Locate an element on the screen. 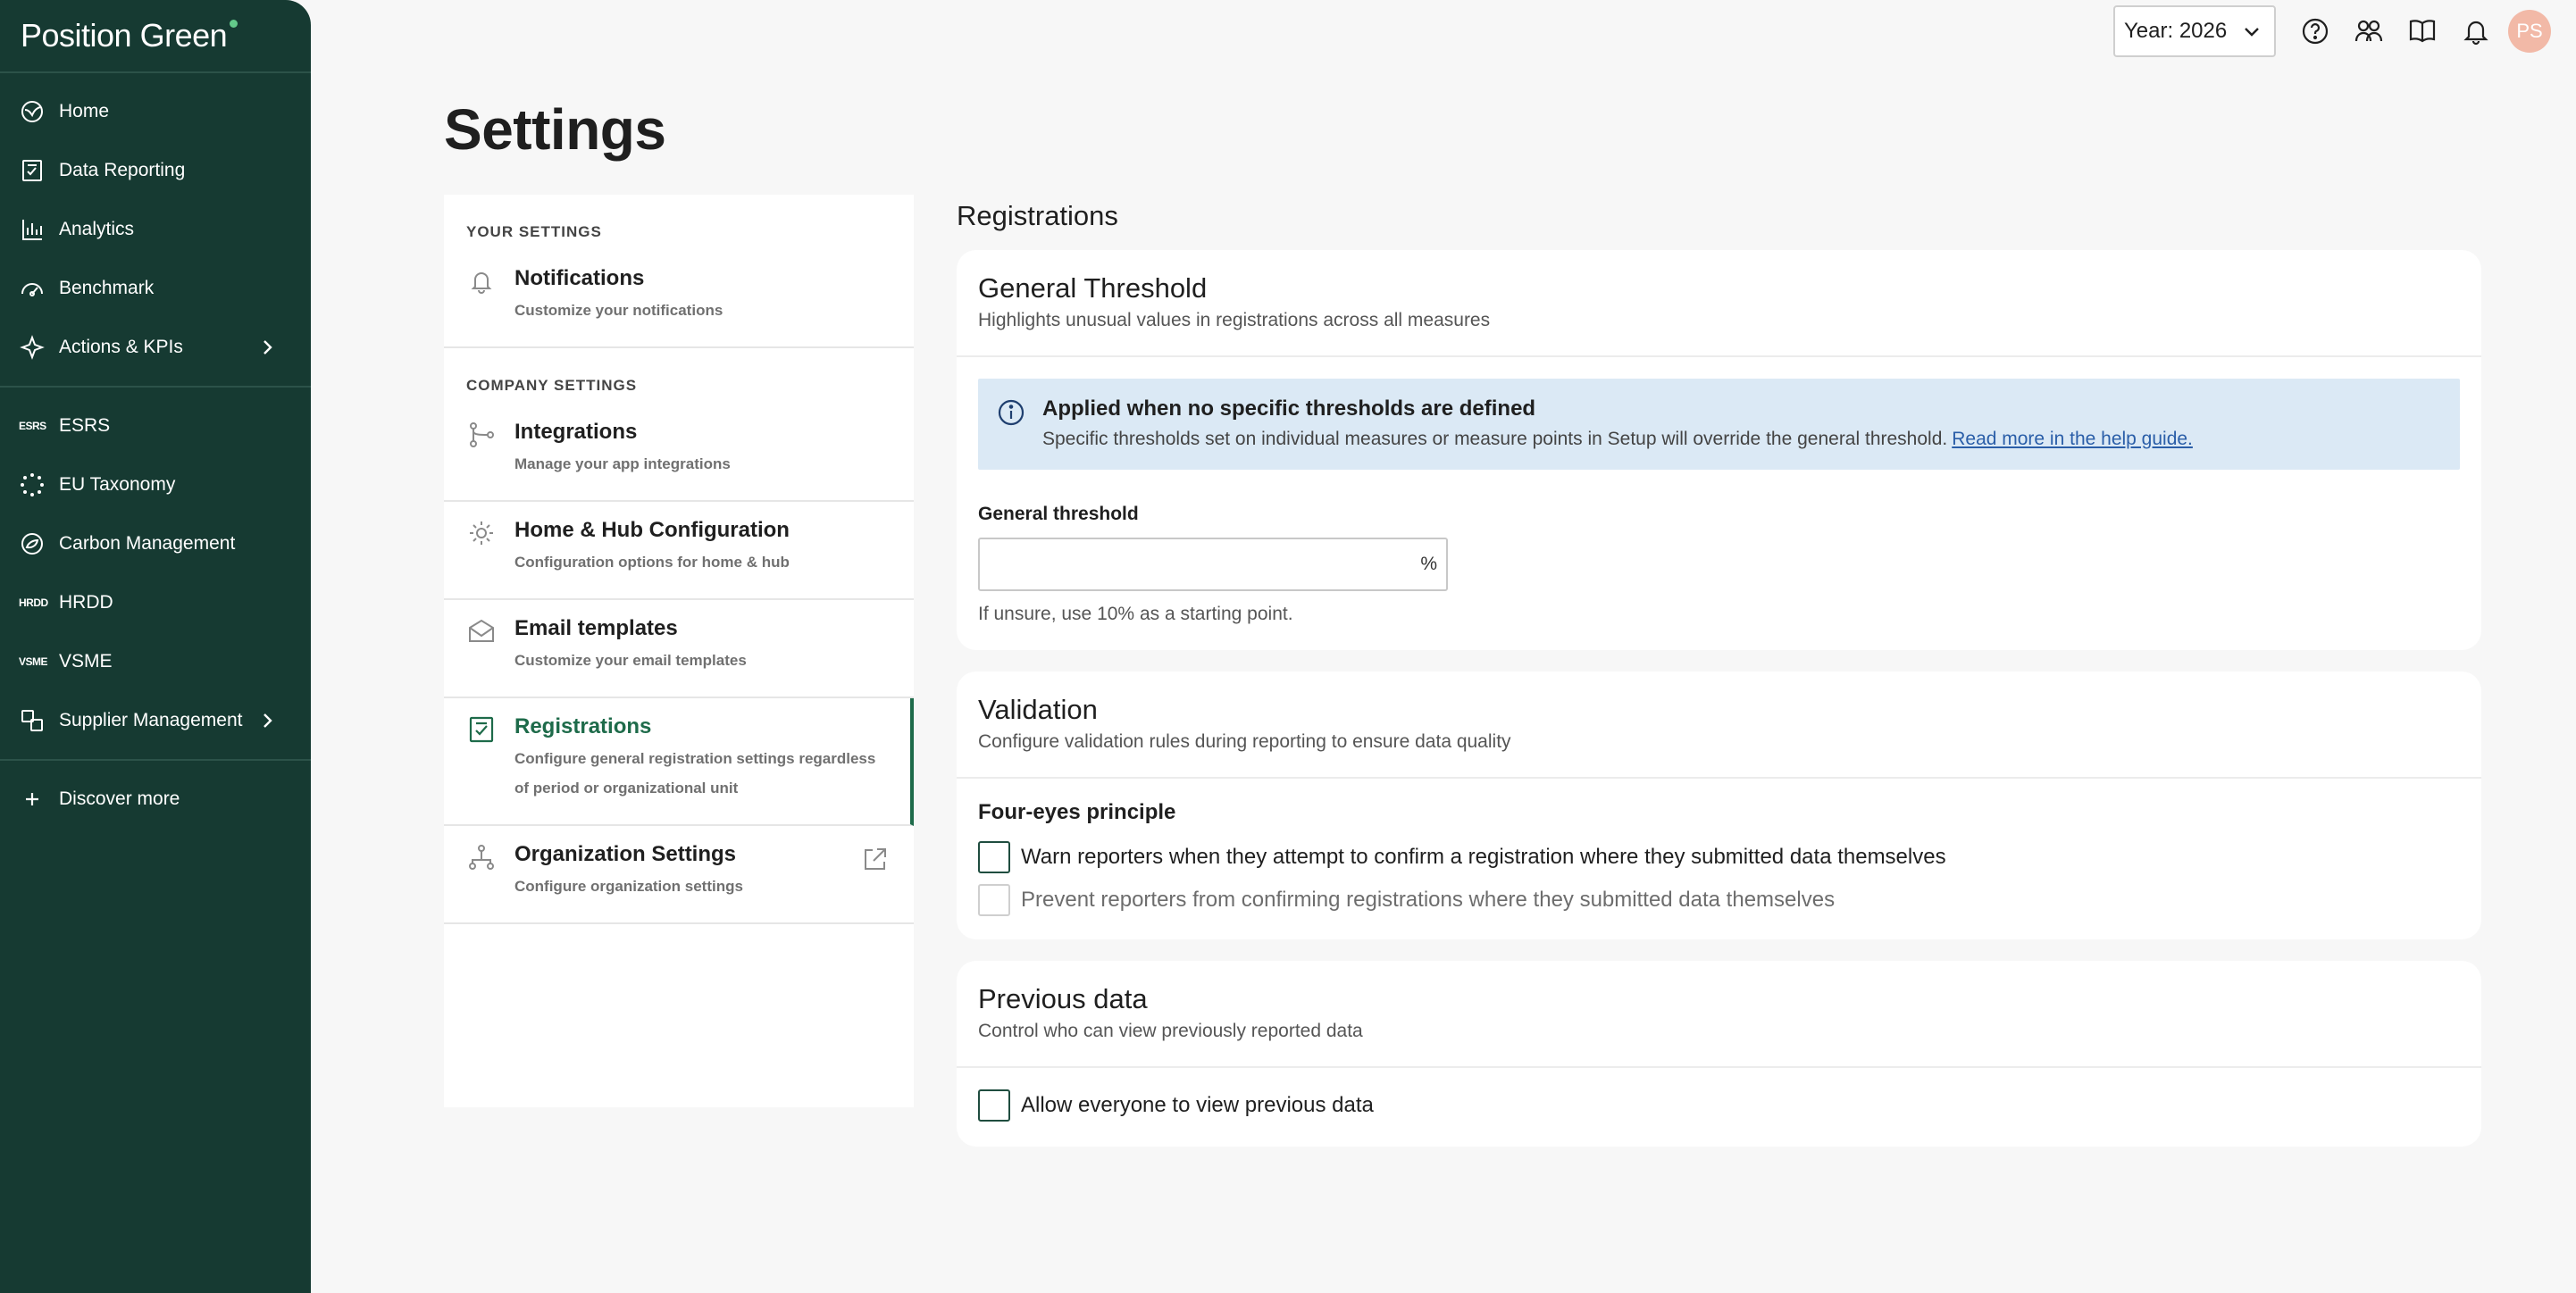  percent-suffix: % is located at coordinates (1429, 564).